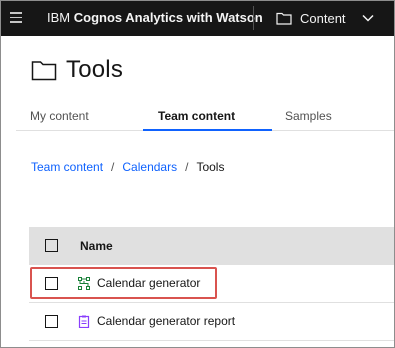  I want to click on content-switcher-button: Content, so click(325, 18).